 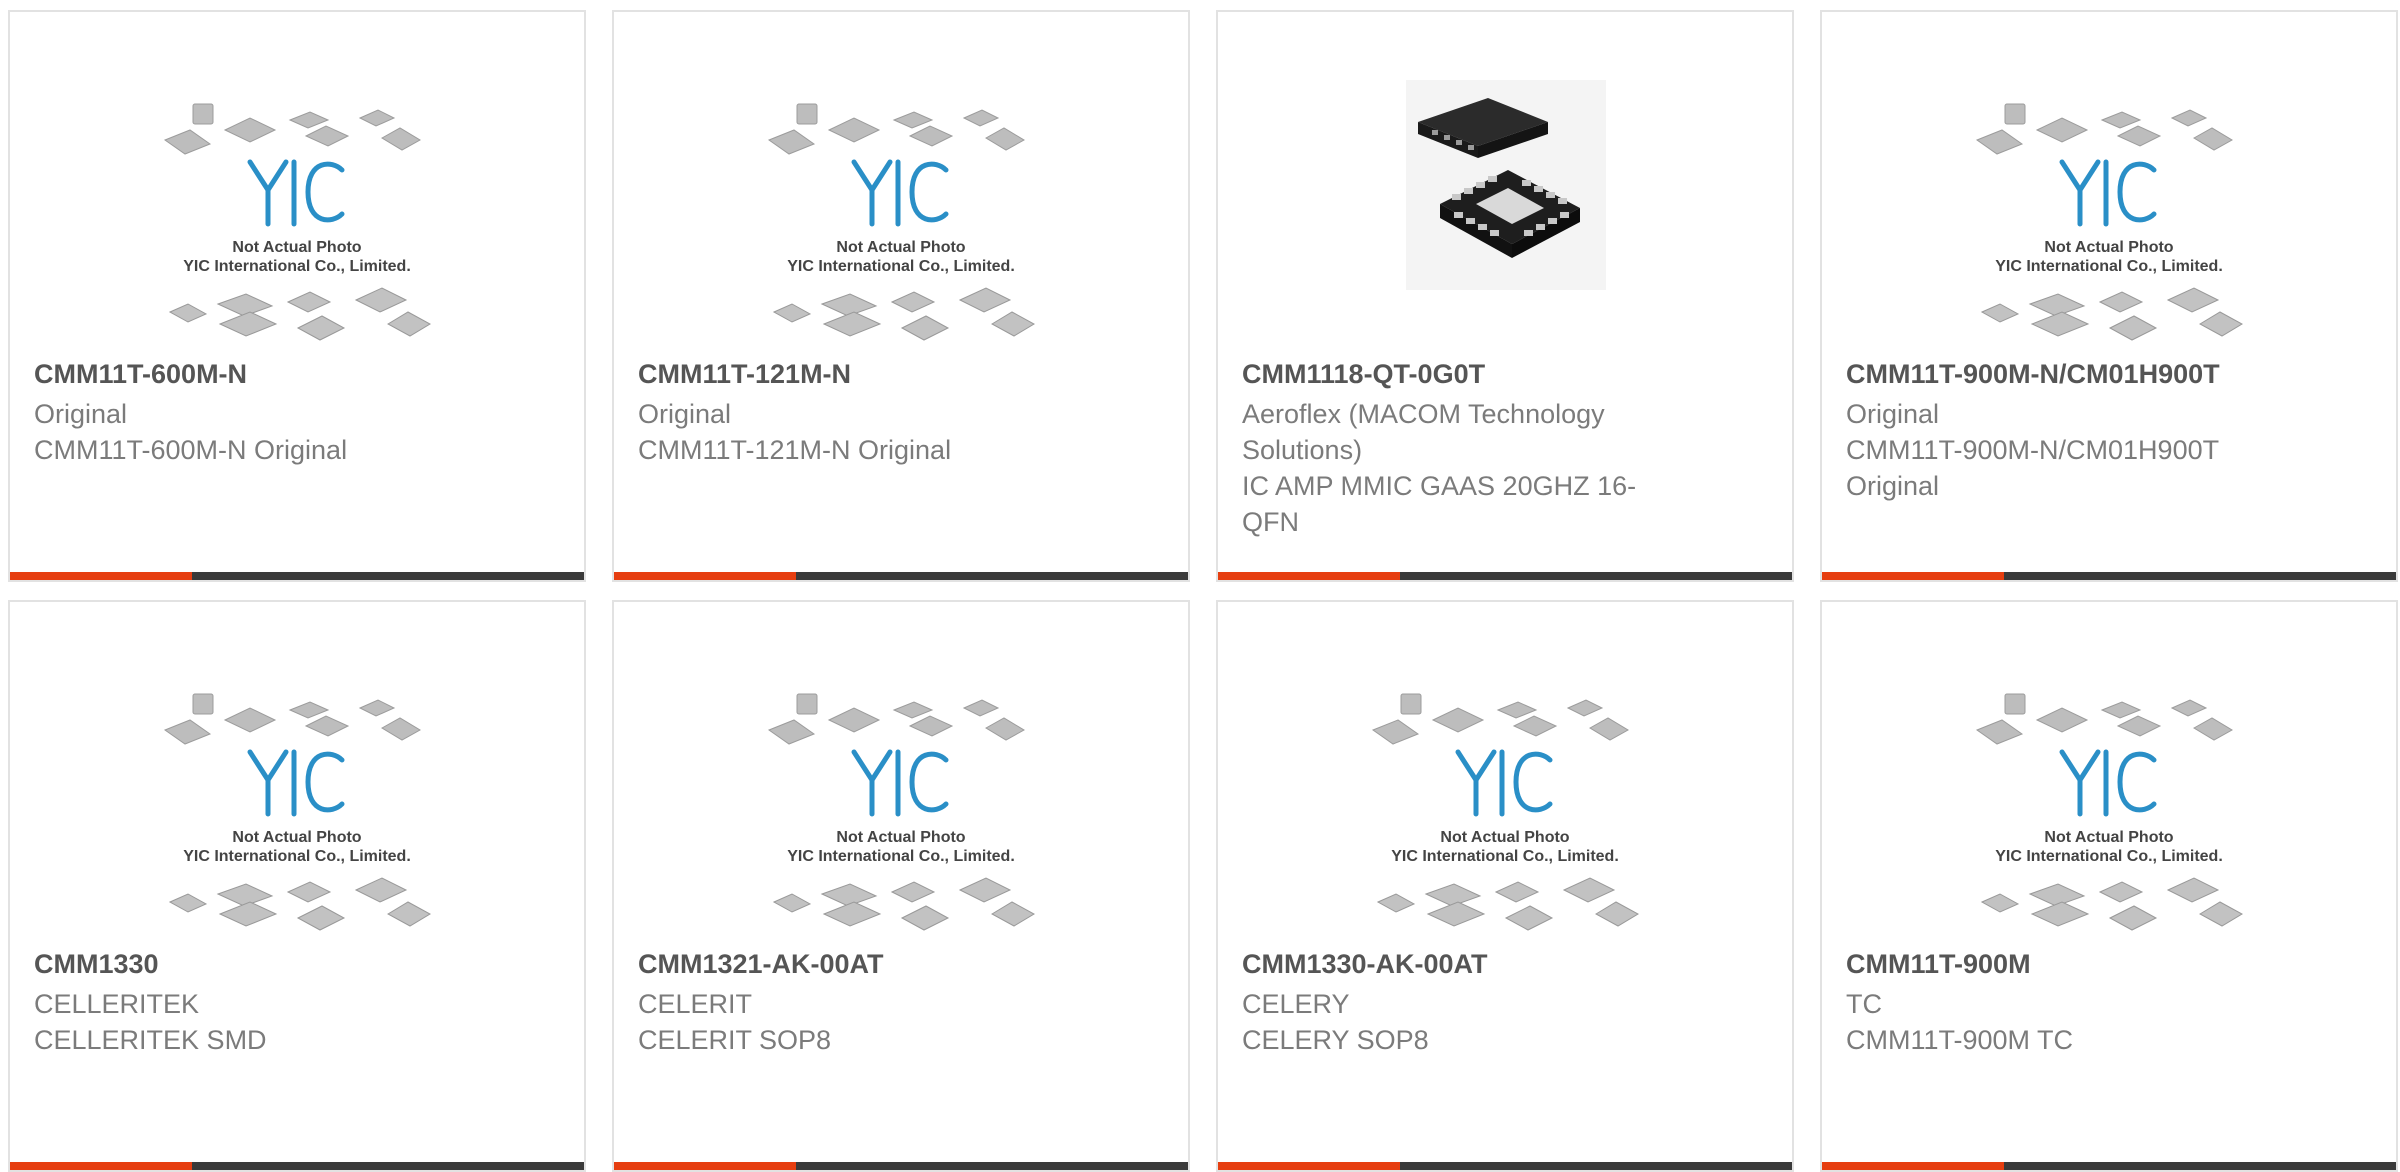 What do you see at coordinates (735, 1040) in the screenshot?
I see `product-description: CELERIT SOP8` at bounding box center [735, 1040].